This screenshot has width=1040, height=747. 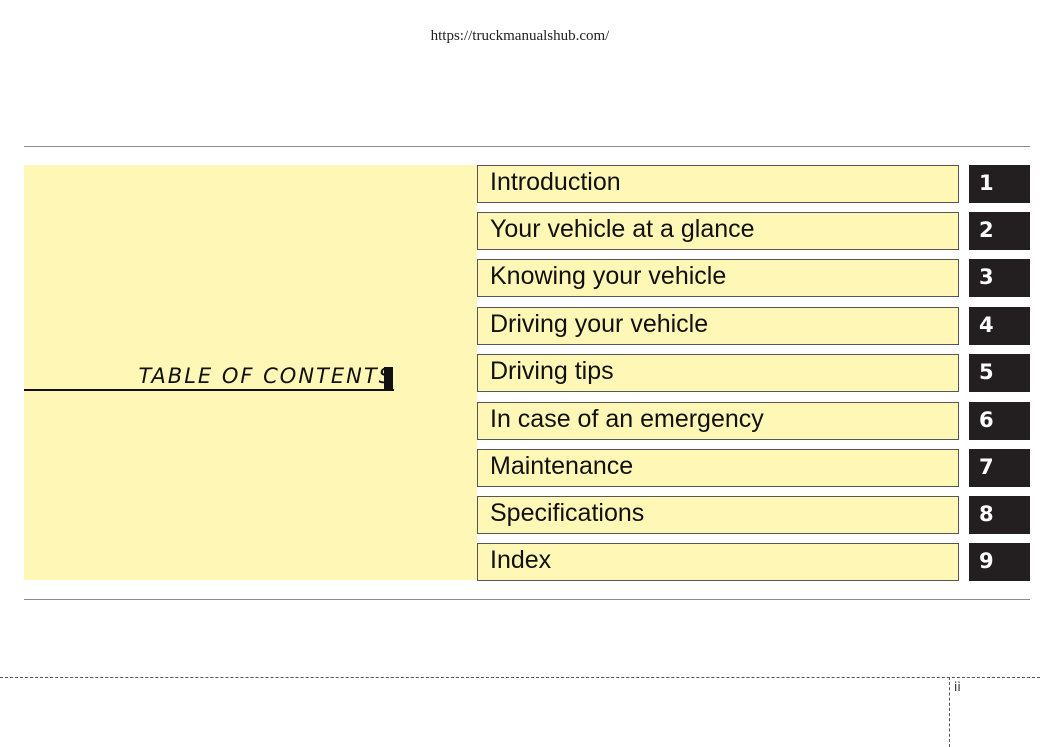 I want to click on chapter-number: 7, so click(x=986, y=467).